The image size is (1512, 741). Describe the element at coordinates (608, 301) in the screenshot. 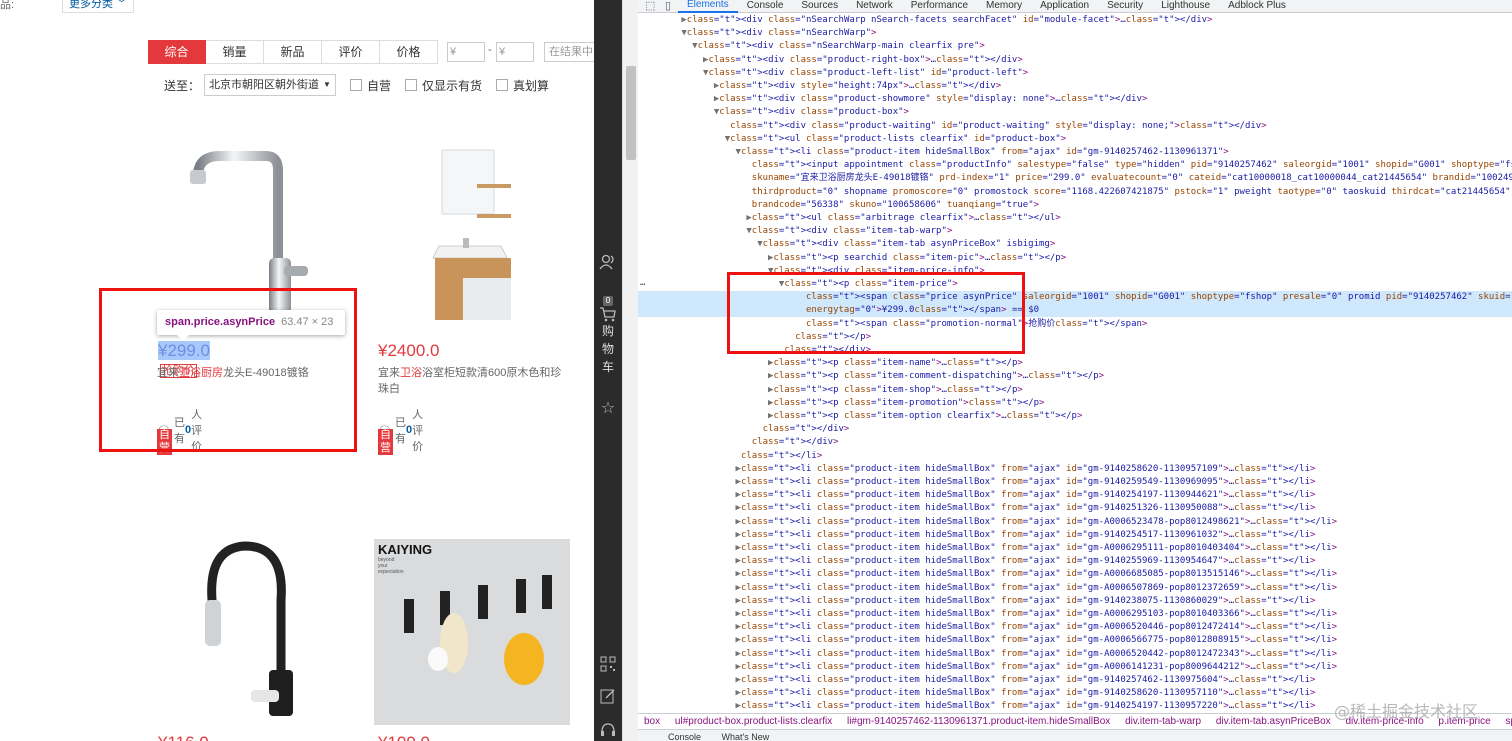

I see `cart-count-badge: 0` at that location.